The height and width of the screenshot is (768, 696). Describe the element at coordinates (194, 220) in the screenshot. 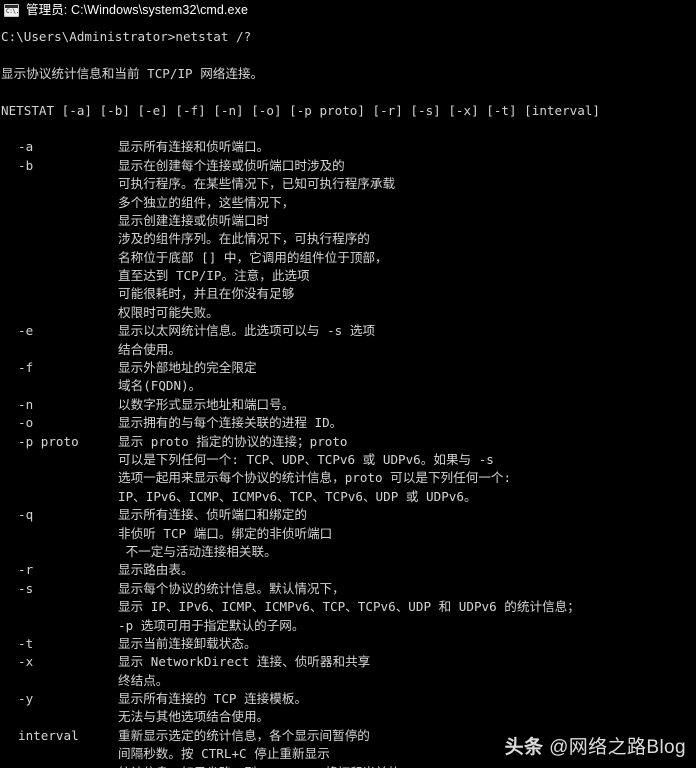

I see `option-description: 显示创建连接或侦听端口时` at that location.